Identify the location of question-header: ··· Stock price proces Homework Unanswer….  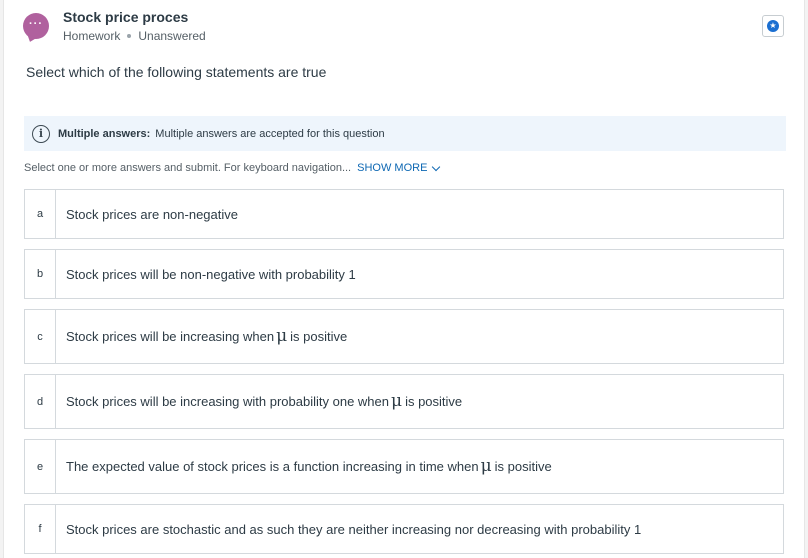
(114, 25).